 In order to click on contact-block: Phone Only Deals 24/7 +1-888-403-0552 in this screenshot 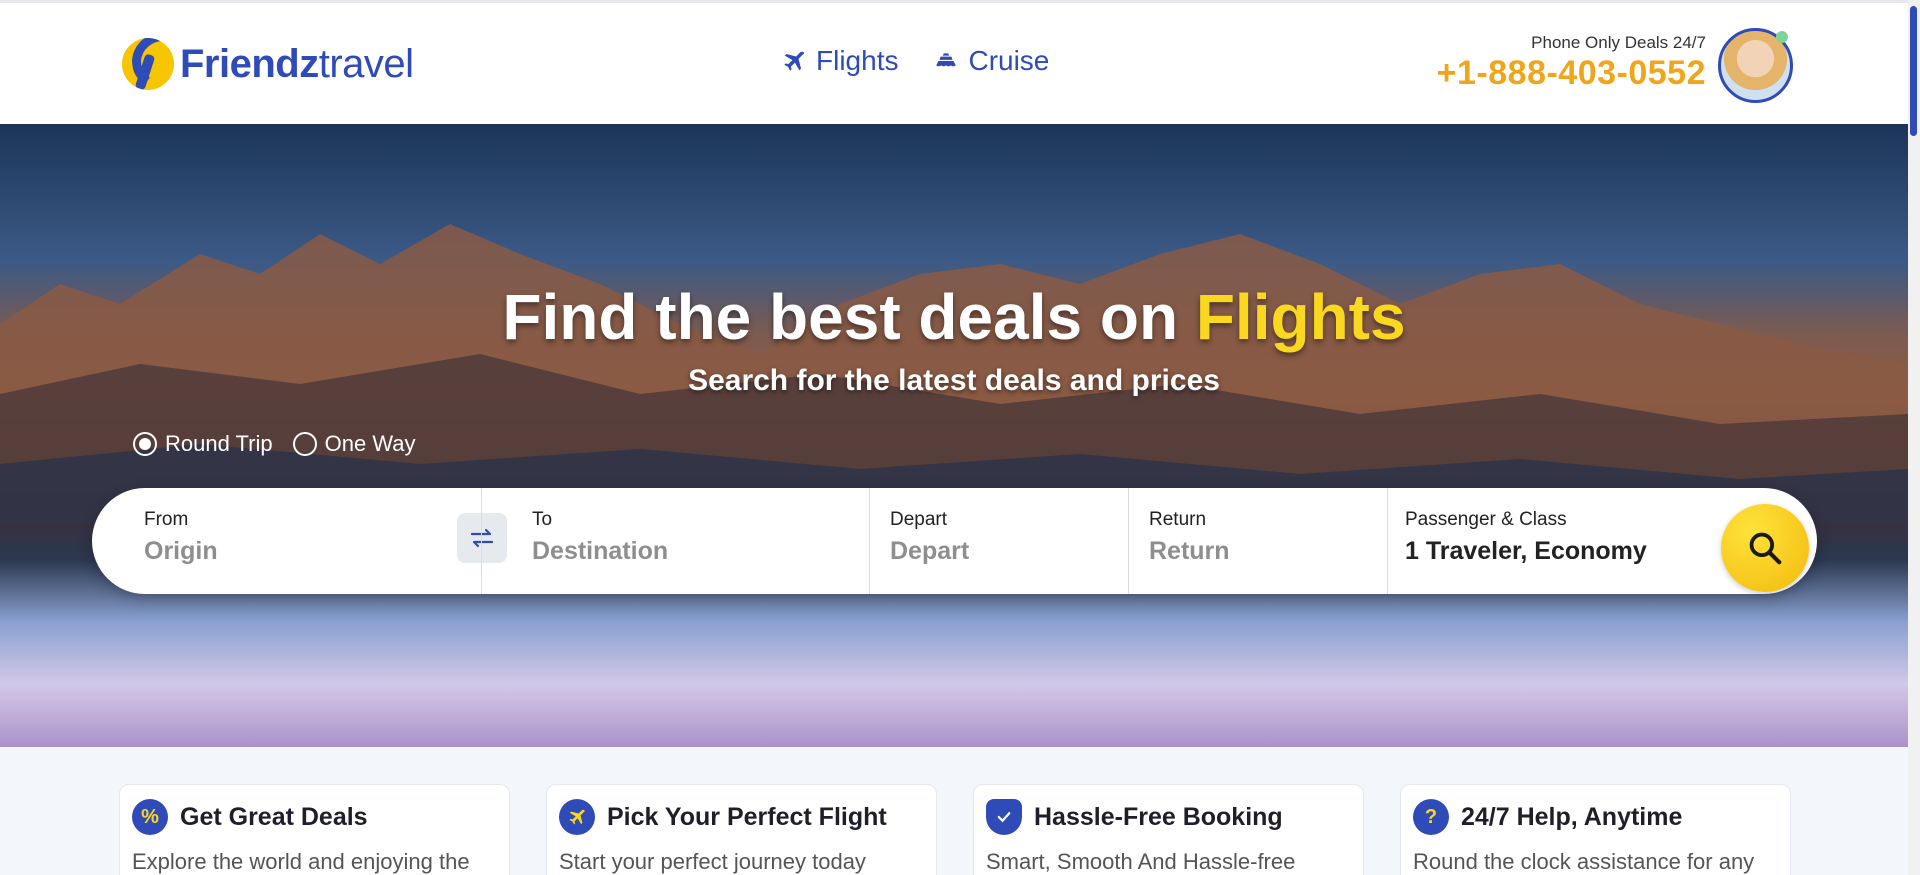, I will do `click(1571, 63)`.